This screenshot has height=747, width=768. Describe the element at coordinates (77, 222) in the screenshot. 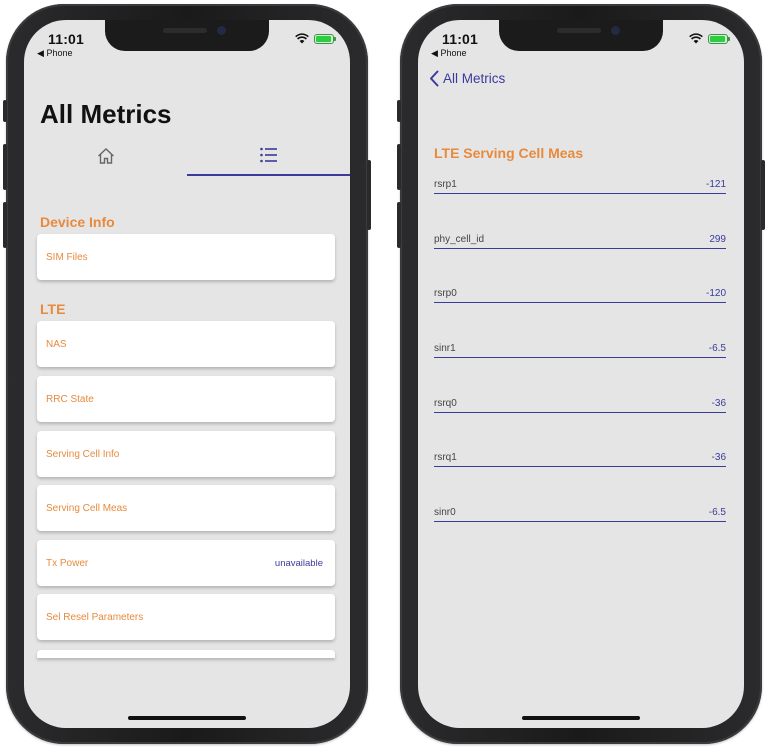

I see `section-header-device-info: Device Info` at that location.